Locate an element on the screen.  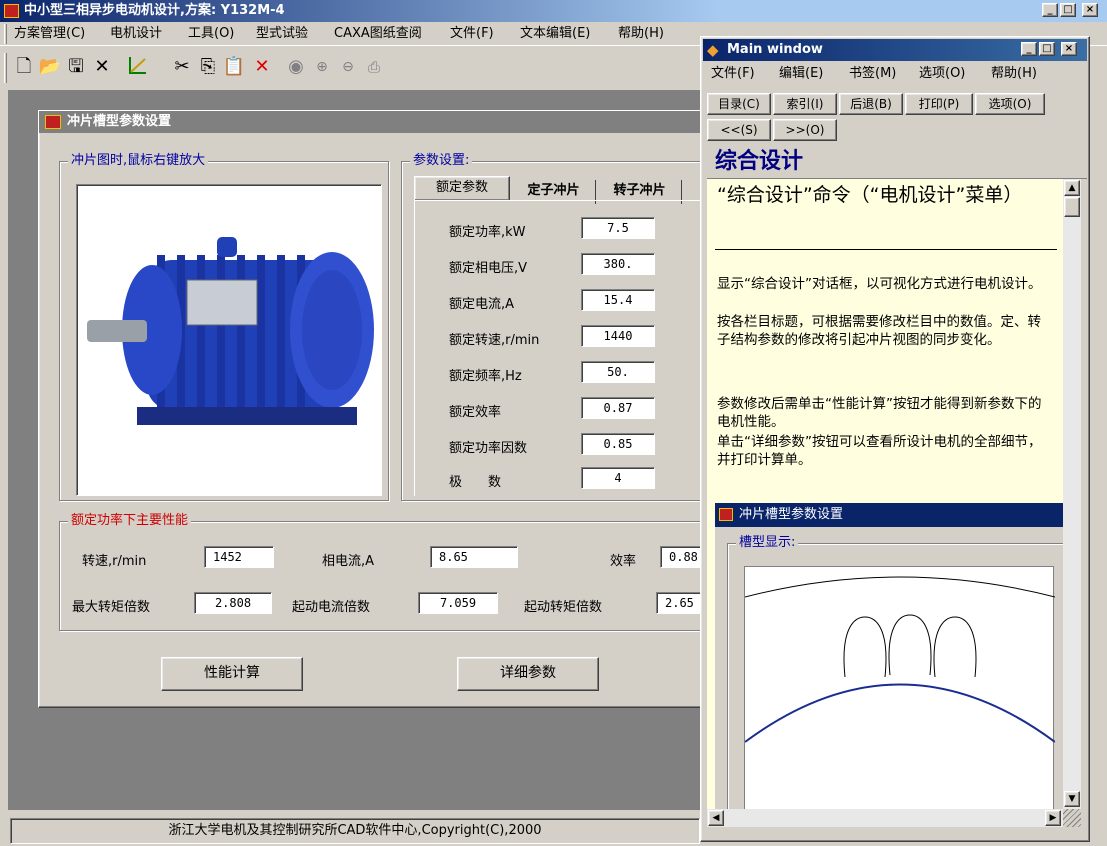
motor-image-group: 冲片图时,鼠标右键放大 is located at coordinates (224, 327).